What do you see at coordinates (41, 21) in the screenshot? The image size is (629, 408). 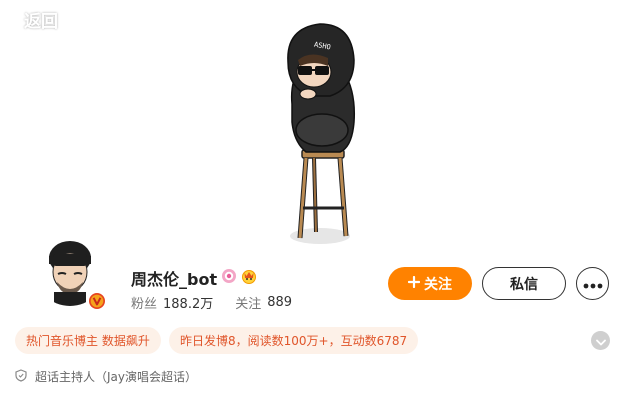 I see `back-label: 返回` at bounding box center [41, 21].